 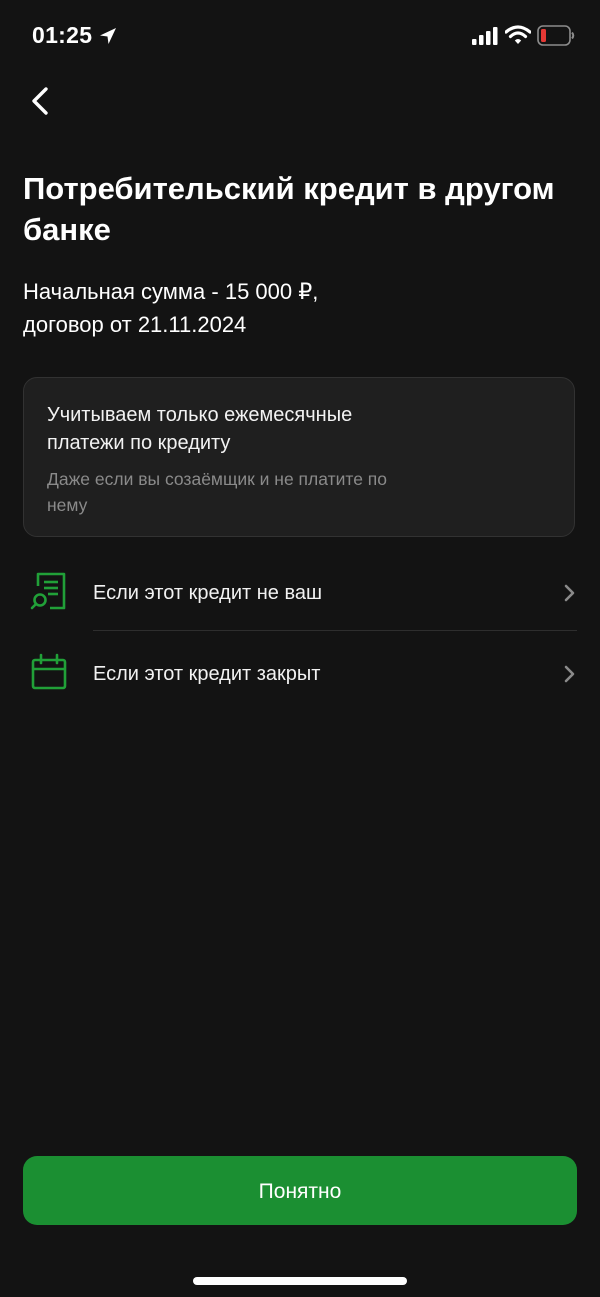 I want to click on loan-contract-date: договор от 21.11.2024, so click(x=135, y=324).